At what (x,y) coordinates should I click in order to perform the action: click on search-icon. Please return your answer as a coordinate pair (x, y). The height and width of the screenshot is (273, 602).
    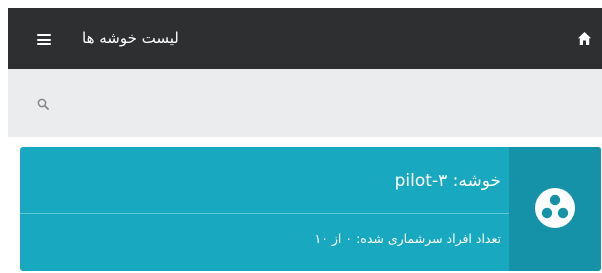
    Looking at the image, I should click on (44, 105).